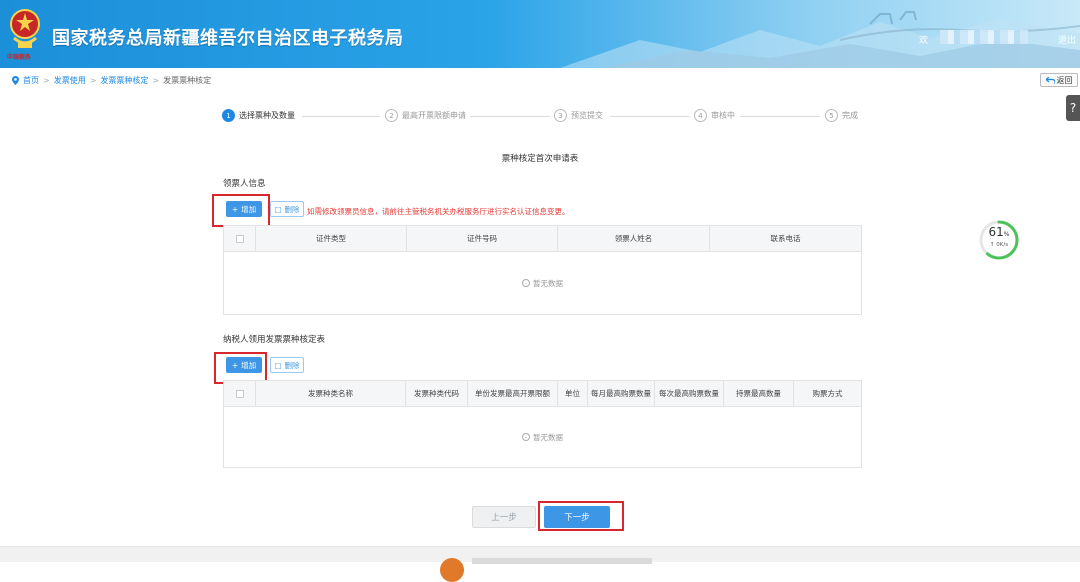  I want to click on step-label: 完成, so click(850, 115).